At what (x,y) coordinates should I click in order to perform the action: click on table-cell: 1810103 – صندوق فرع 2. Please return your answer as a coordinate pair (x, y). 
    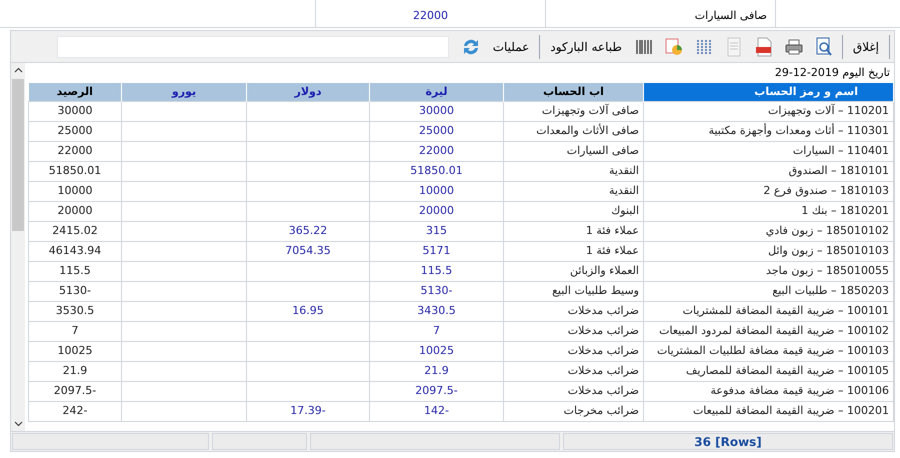
    Looking at the image, I should click on (769, 191).